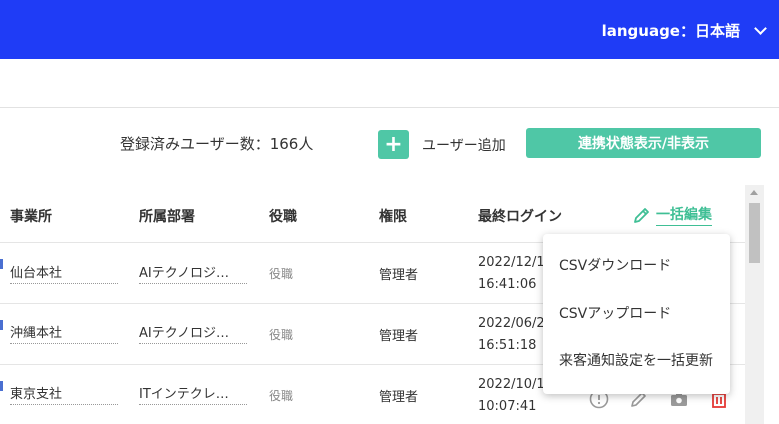  Describe the element at coordinates (64, 333) in the screenshot. I see `row-office: 沖縄本社` at that location.